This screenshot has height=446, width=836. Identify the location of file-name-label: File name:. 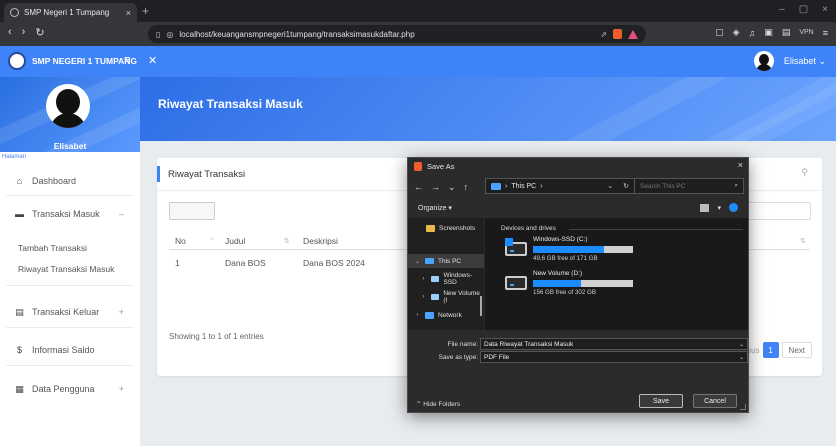
(462, 344).